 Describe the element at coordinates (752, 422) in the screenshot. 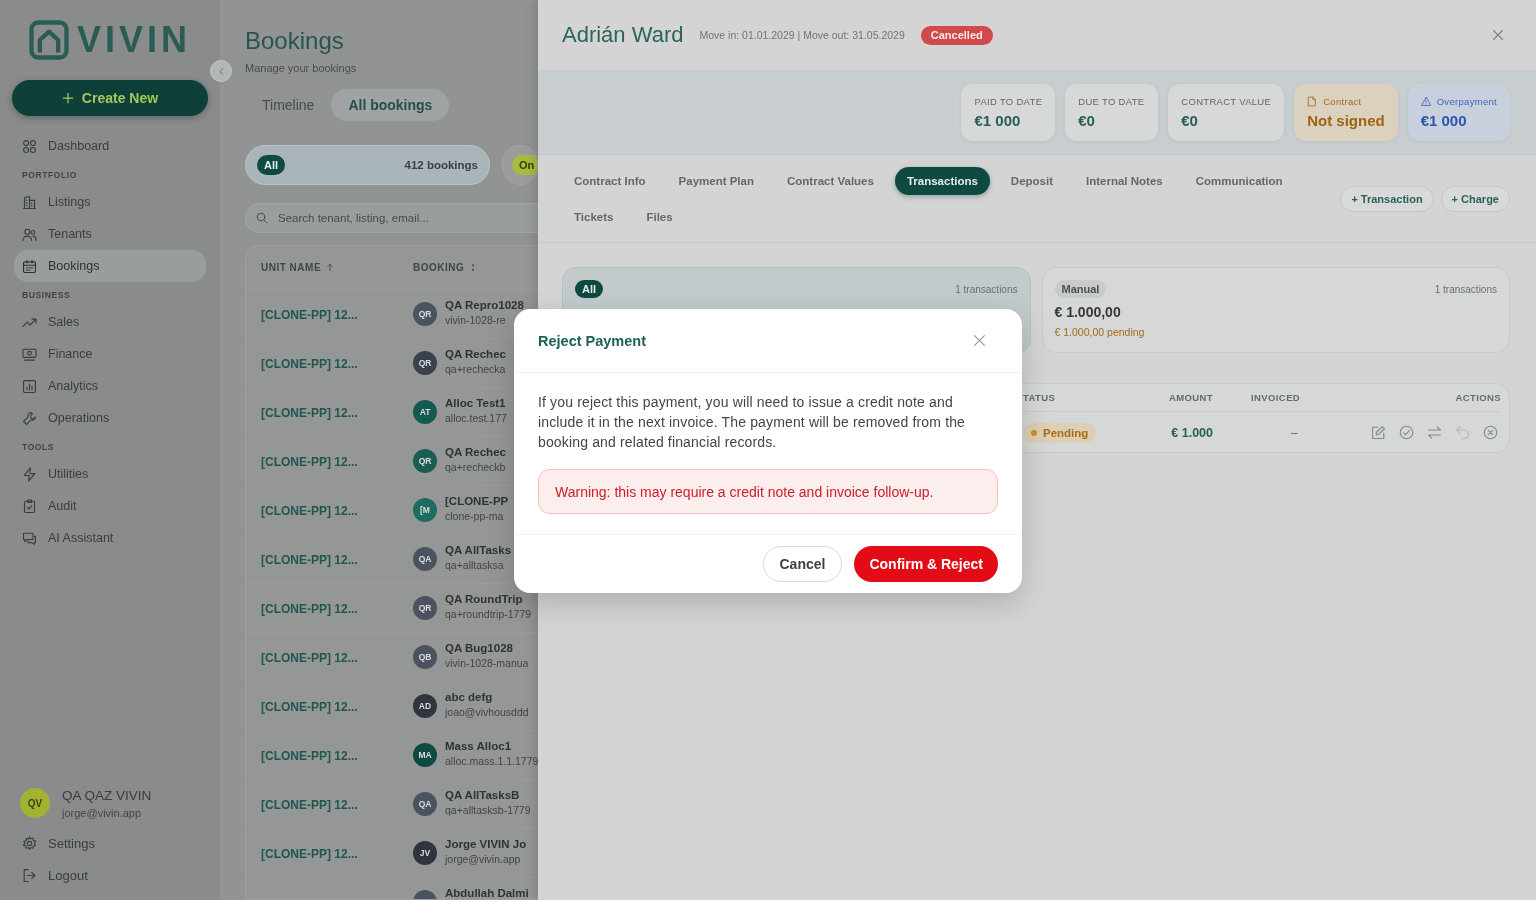

I see `dialog-message: If you reject this payment, you will need to issue a credit note and include it in the next invoice. The payment will be removed from the booking and related financial records.` at that location.